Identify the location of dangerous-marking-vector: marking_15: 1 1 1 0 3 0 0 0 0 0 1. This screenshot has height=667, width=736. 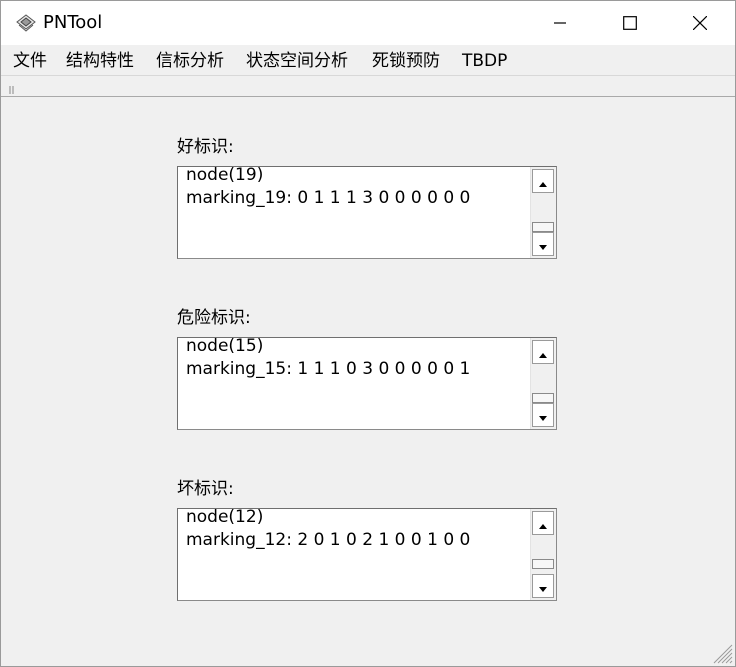
(328, 369).